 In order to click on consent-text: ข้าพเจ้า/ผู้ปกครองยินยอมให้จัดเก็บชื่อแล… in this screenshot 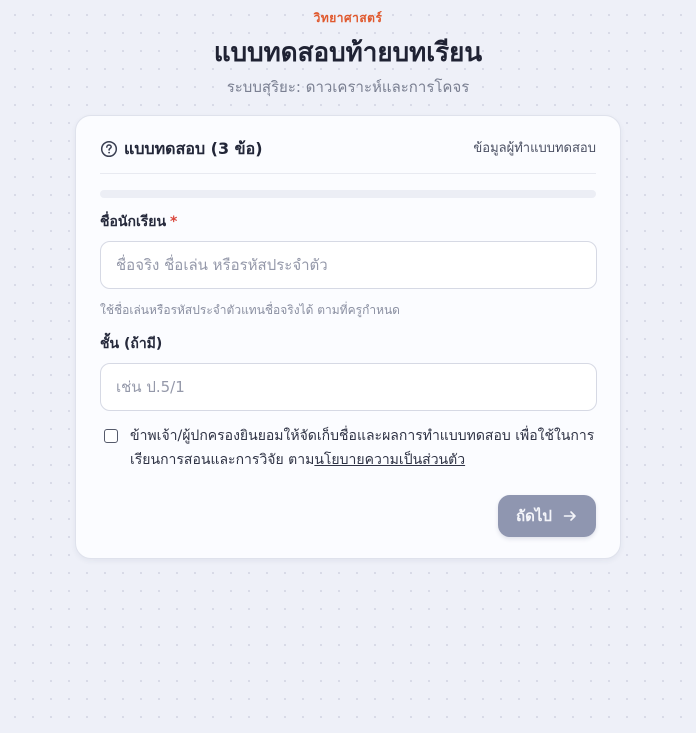, I will do `click(363, 448)`.